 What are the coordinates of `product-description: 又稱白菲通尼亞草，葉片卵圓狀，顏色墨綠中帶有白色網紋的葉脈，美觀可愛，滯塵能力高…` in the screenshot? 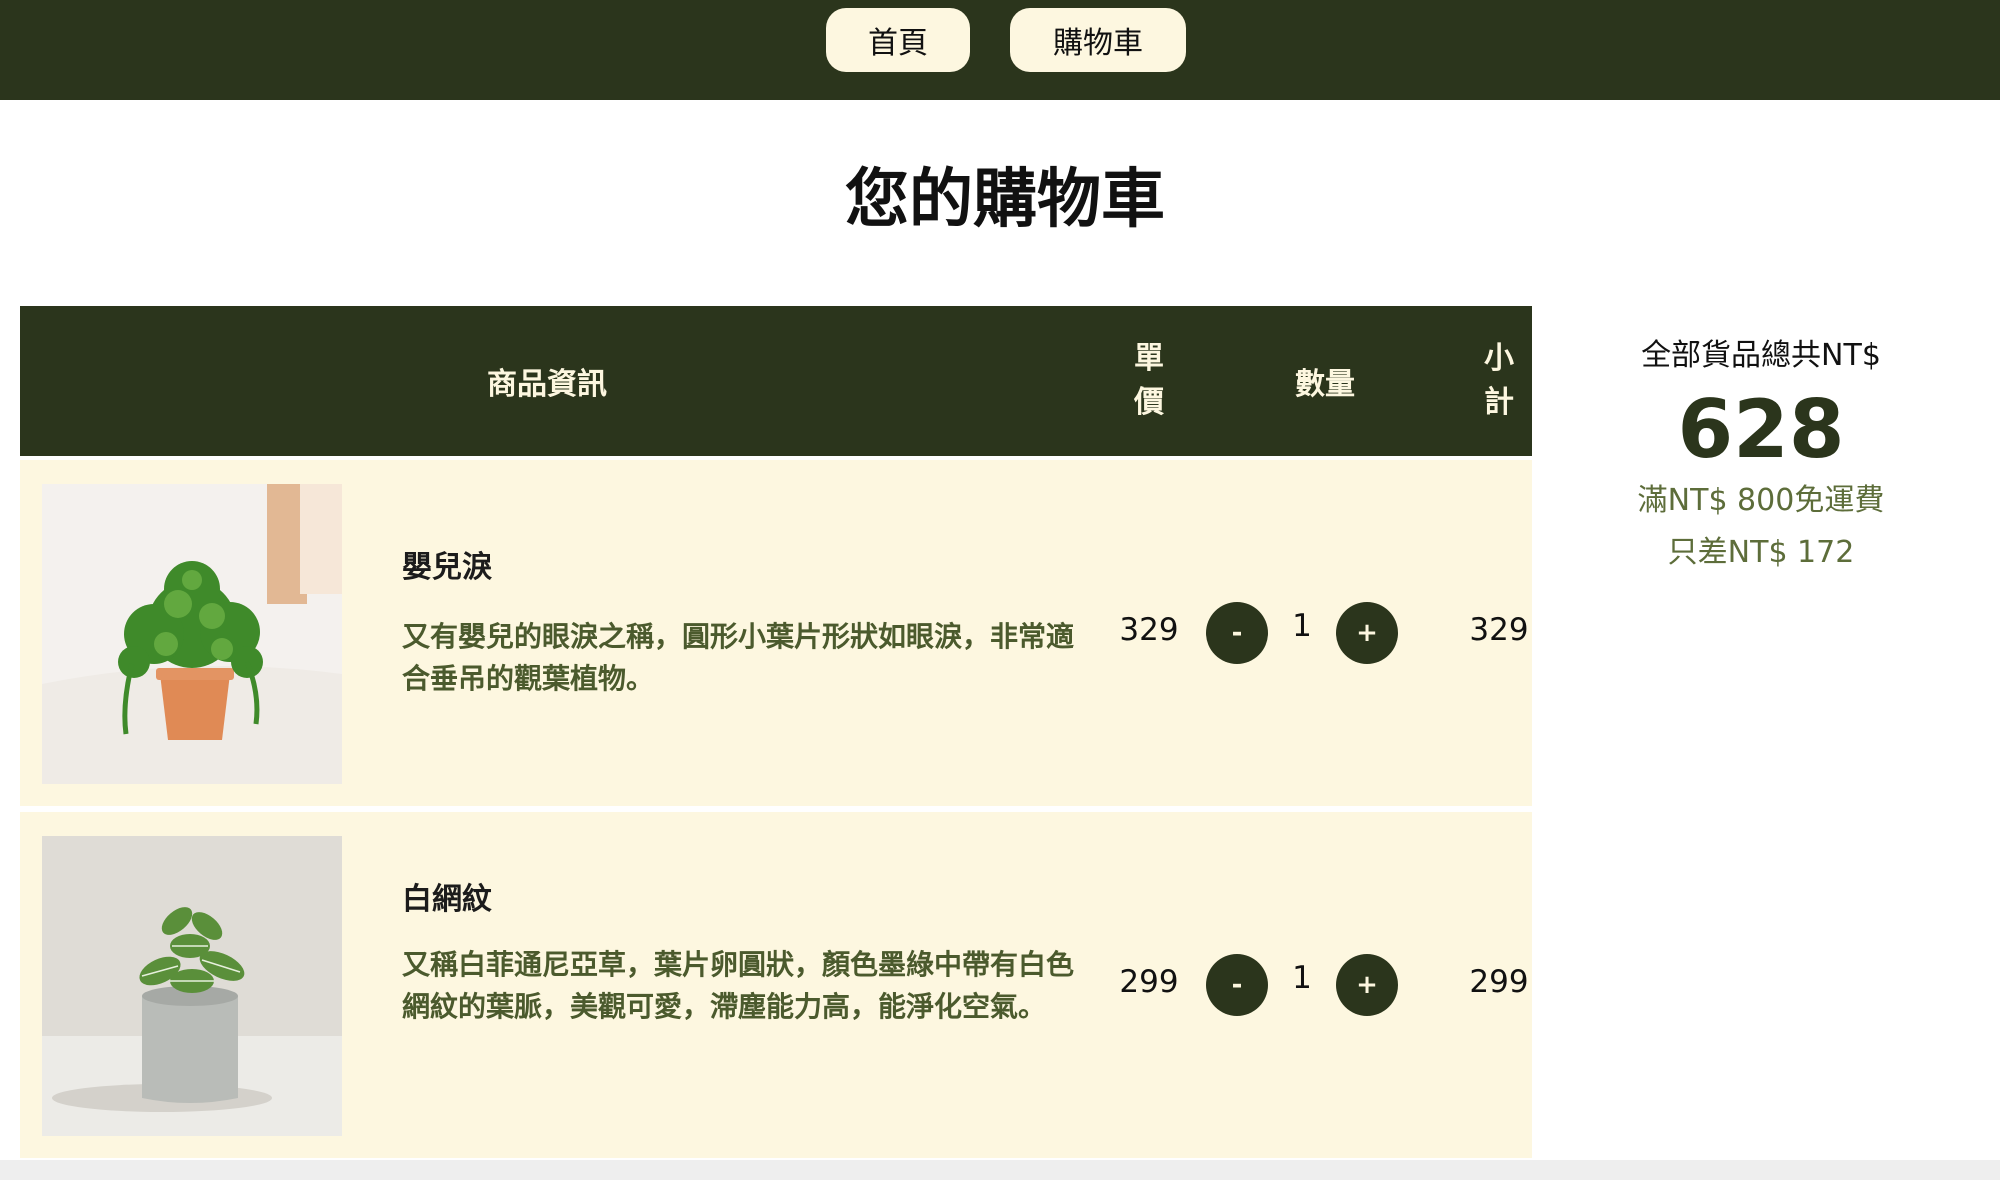 It's located at (738, 985).